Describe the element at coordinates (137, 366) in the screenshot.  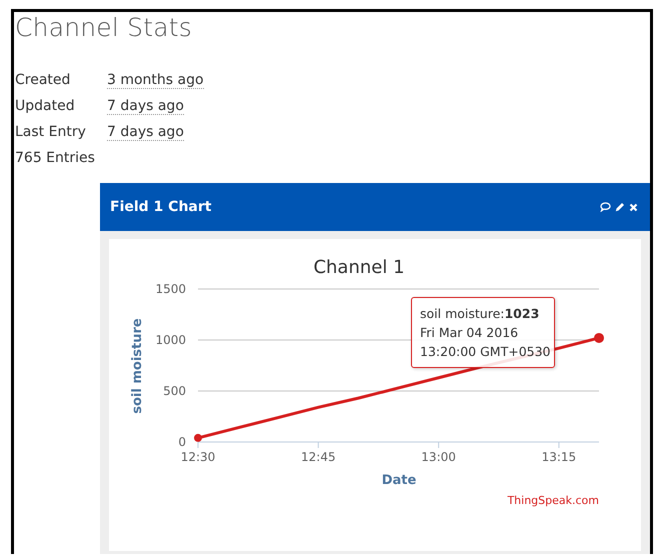
I see `y-axis-title: soil moisture` at that location.